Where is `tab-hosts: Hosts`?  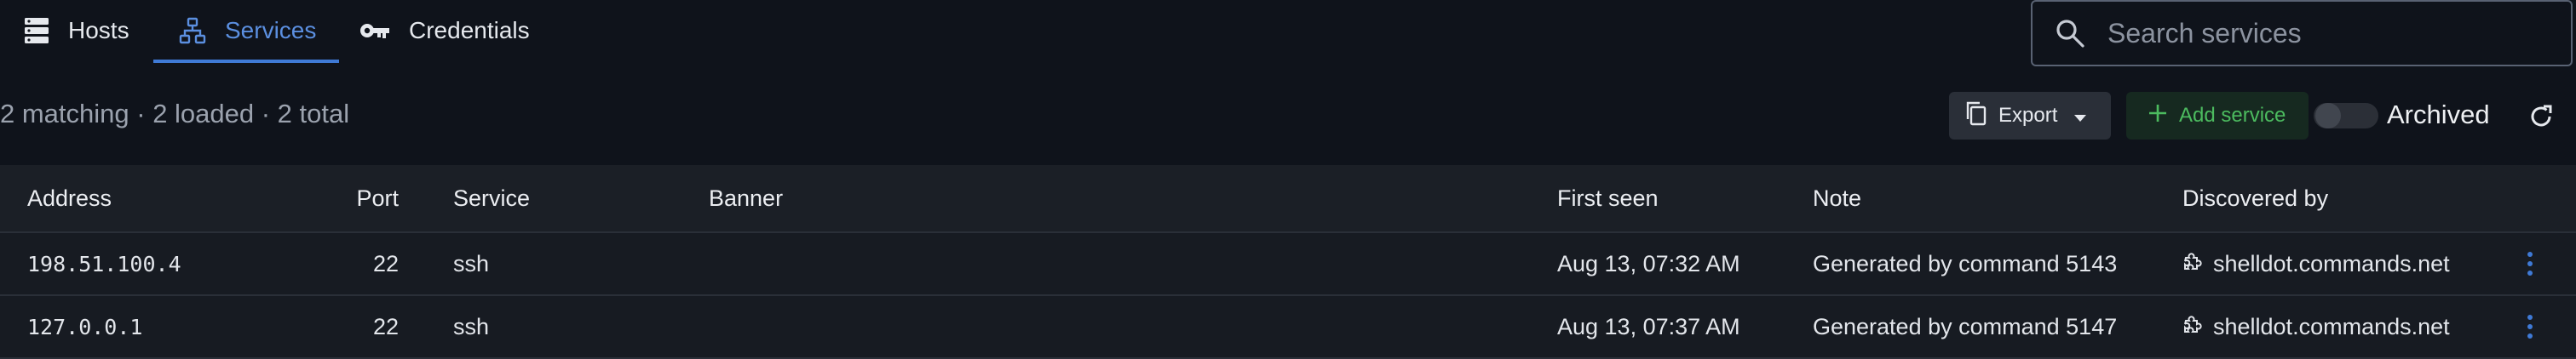
tab-hosts: Hosts is located at coordinates (77, 30).